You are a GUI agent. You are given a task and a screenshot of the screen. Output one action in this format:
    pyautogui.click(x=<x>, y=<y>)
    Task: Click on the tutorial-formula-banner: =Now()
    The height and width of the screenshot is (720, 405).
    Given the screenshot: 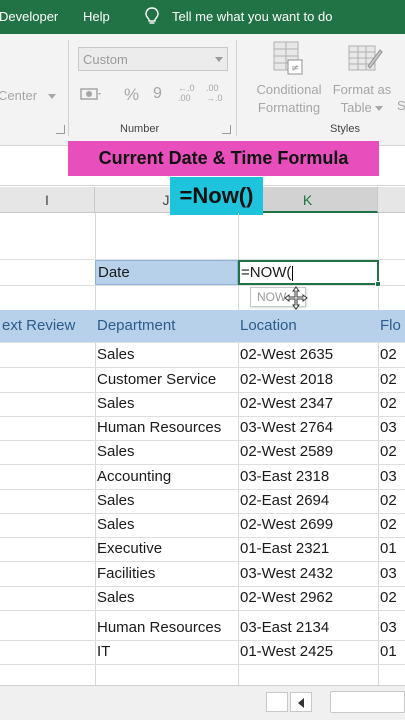 What is the action you would take?
    pyautogui.click(x=216, y=196)
    